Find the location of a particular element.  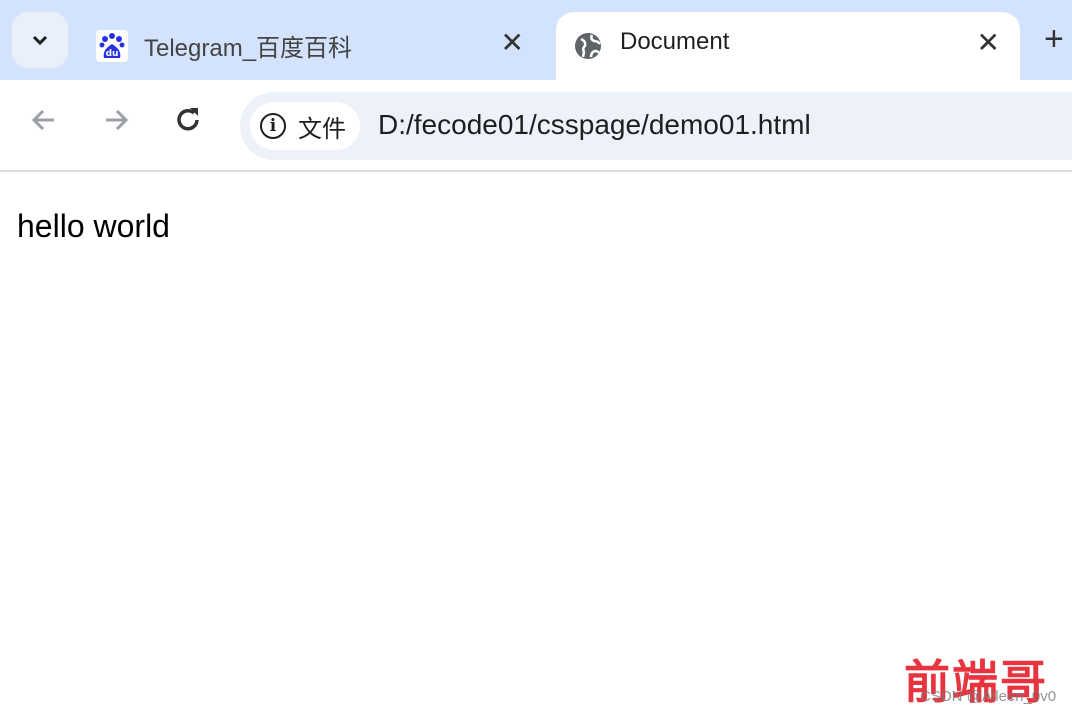

back-icon is located at coordinates (44, 120).